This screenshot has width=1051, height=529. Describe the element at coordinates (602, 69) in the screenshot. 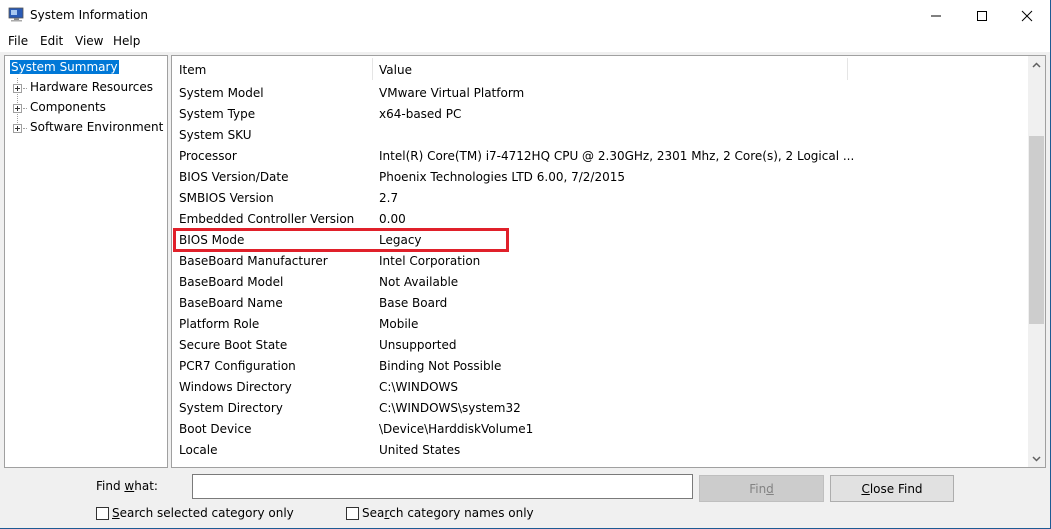

I see `list-header: Item Value` at that location.